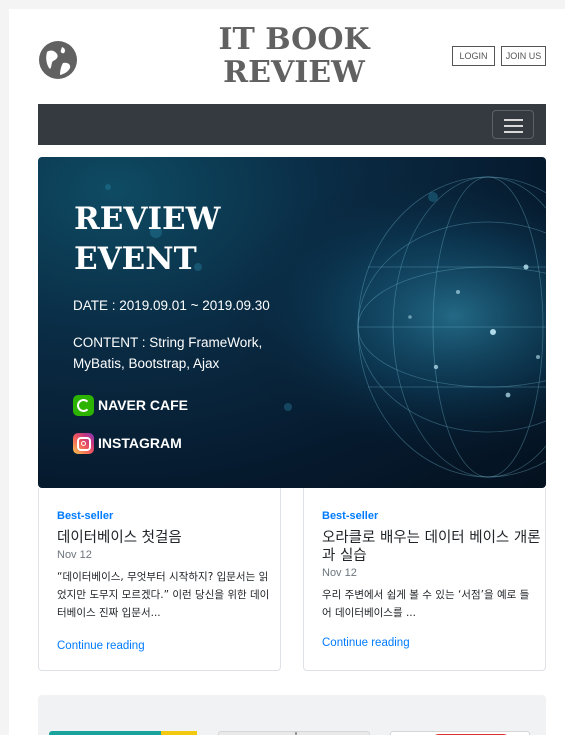 The width and height of the screenshot is (565, 735). I want to click on hamburger-icon, so click(513, 124).